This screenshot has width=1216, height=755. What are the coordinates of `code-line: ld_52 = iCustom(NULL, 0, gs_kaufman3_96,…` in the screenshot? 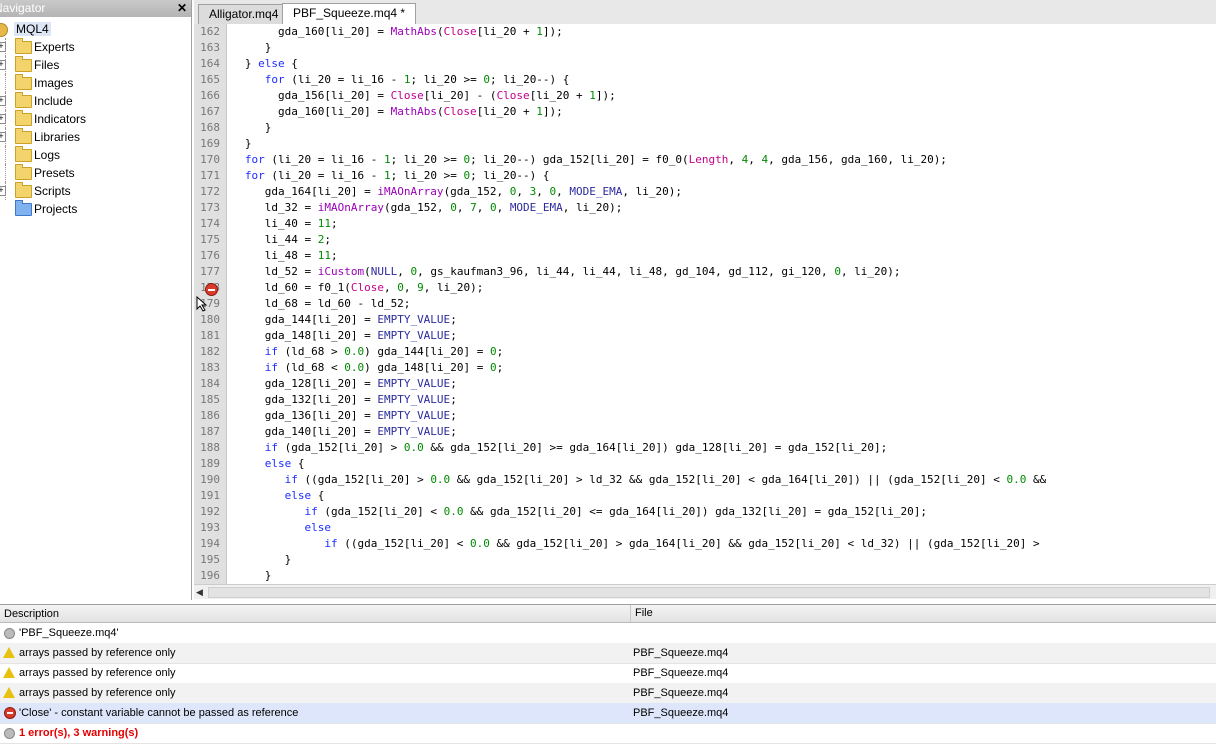 It's located at (563, 271).